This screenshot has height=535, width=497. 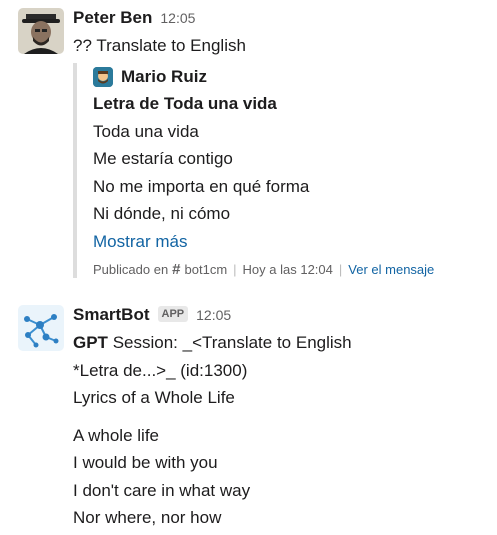 I want to click on message-text: ?? Translate to English, so click(x=159, y=45).